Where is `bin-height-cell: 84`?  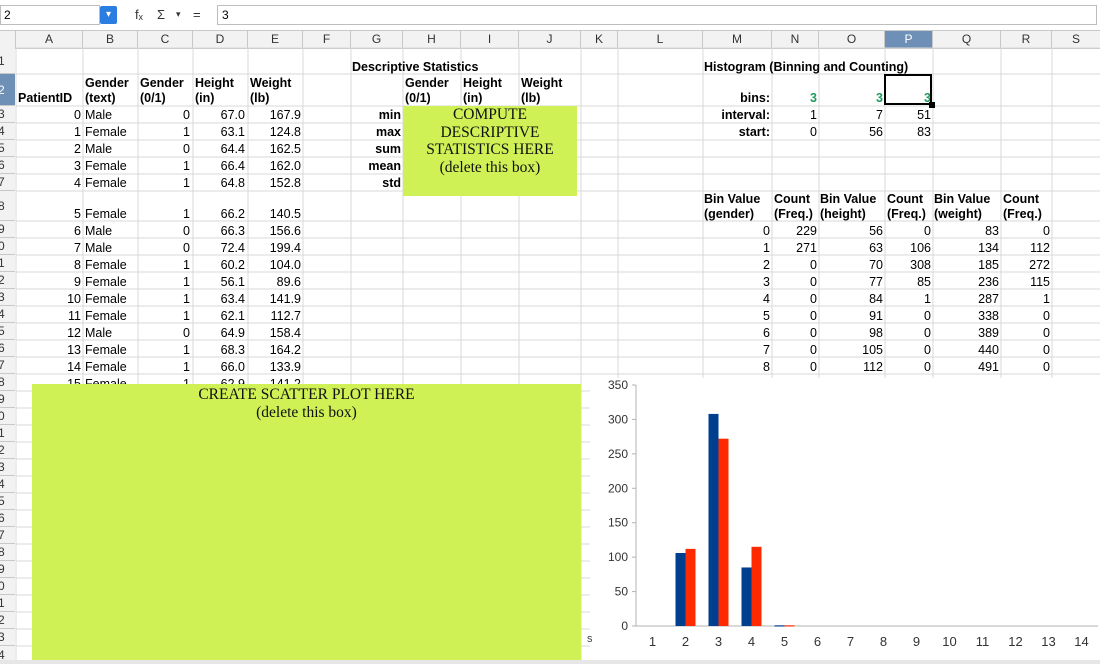
bin-height-cell: 84 is located at coordinates (851, 299).